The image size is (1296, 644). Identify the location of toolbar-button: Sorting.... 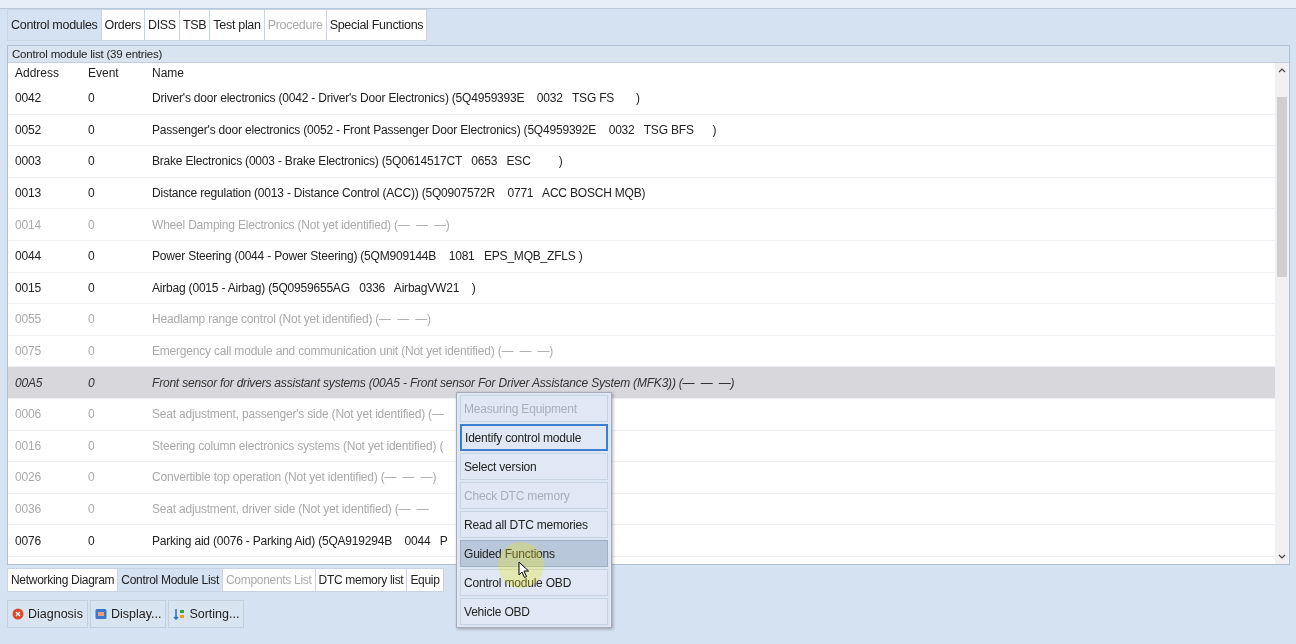
(206, 614).